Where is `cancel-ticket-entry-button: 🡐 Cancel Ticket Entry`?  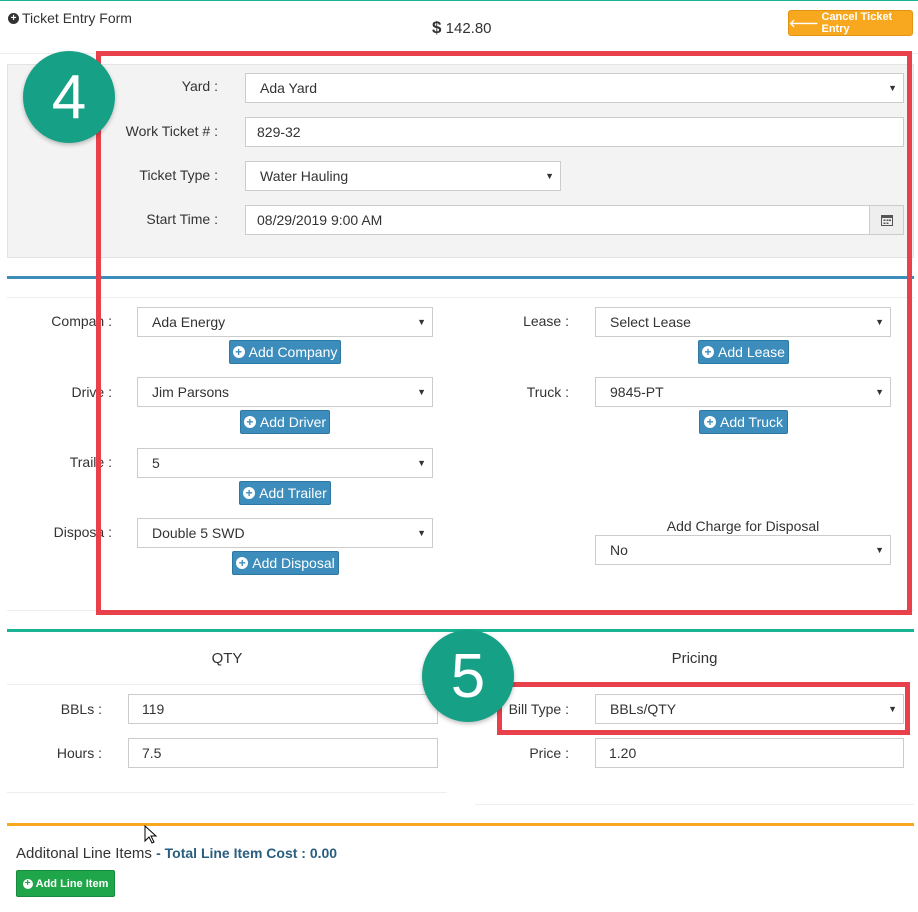
cancel-ticket-entry-button: 🡐 Cancel Ticket Entry is located at coordinates (850, 23).